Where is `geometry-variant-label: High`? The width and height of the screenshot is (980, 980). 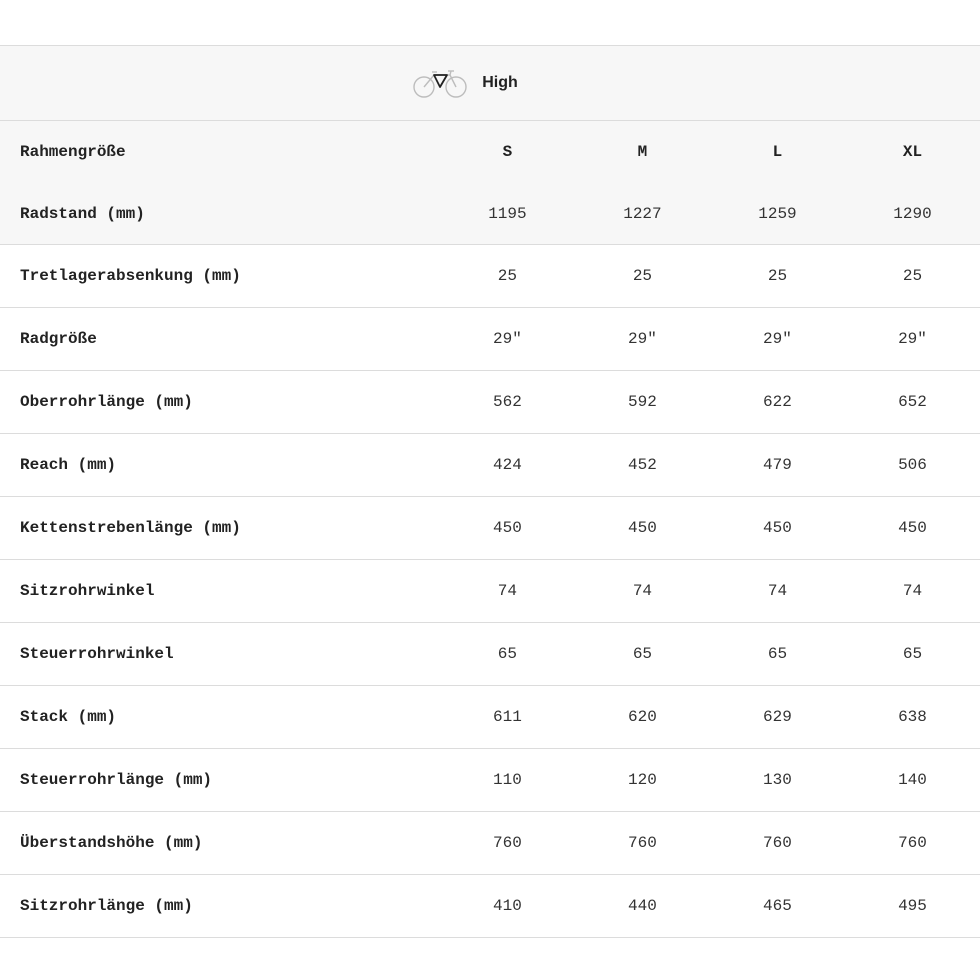 geometry-variant-label: High is located at coordinates (500, 82).